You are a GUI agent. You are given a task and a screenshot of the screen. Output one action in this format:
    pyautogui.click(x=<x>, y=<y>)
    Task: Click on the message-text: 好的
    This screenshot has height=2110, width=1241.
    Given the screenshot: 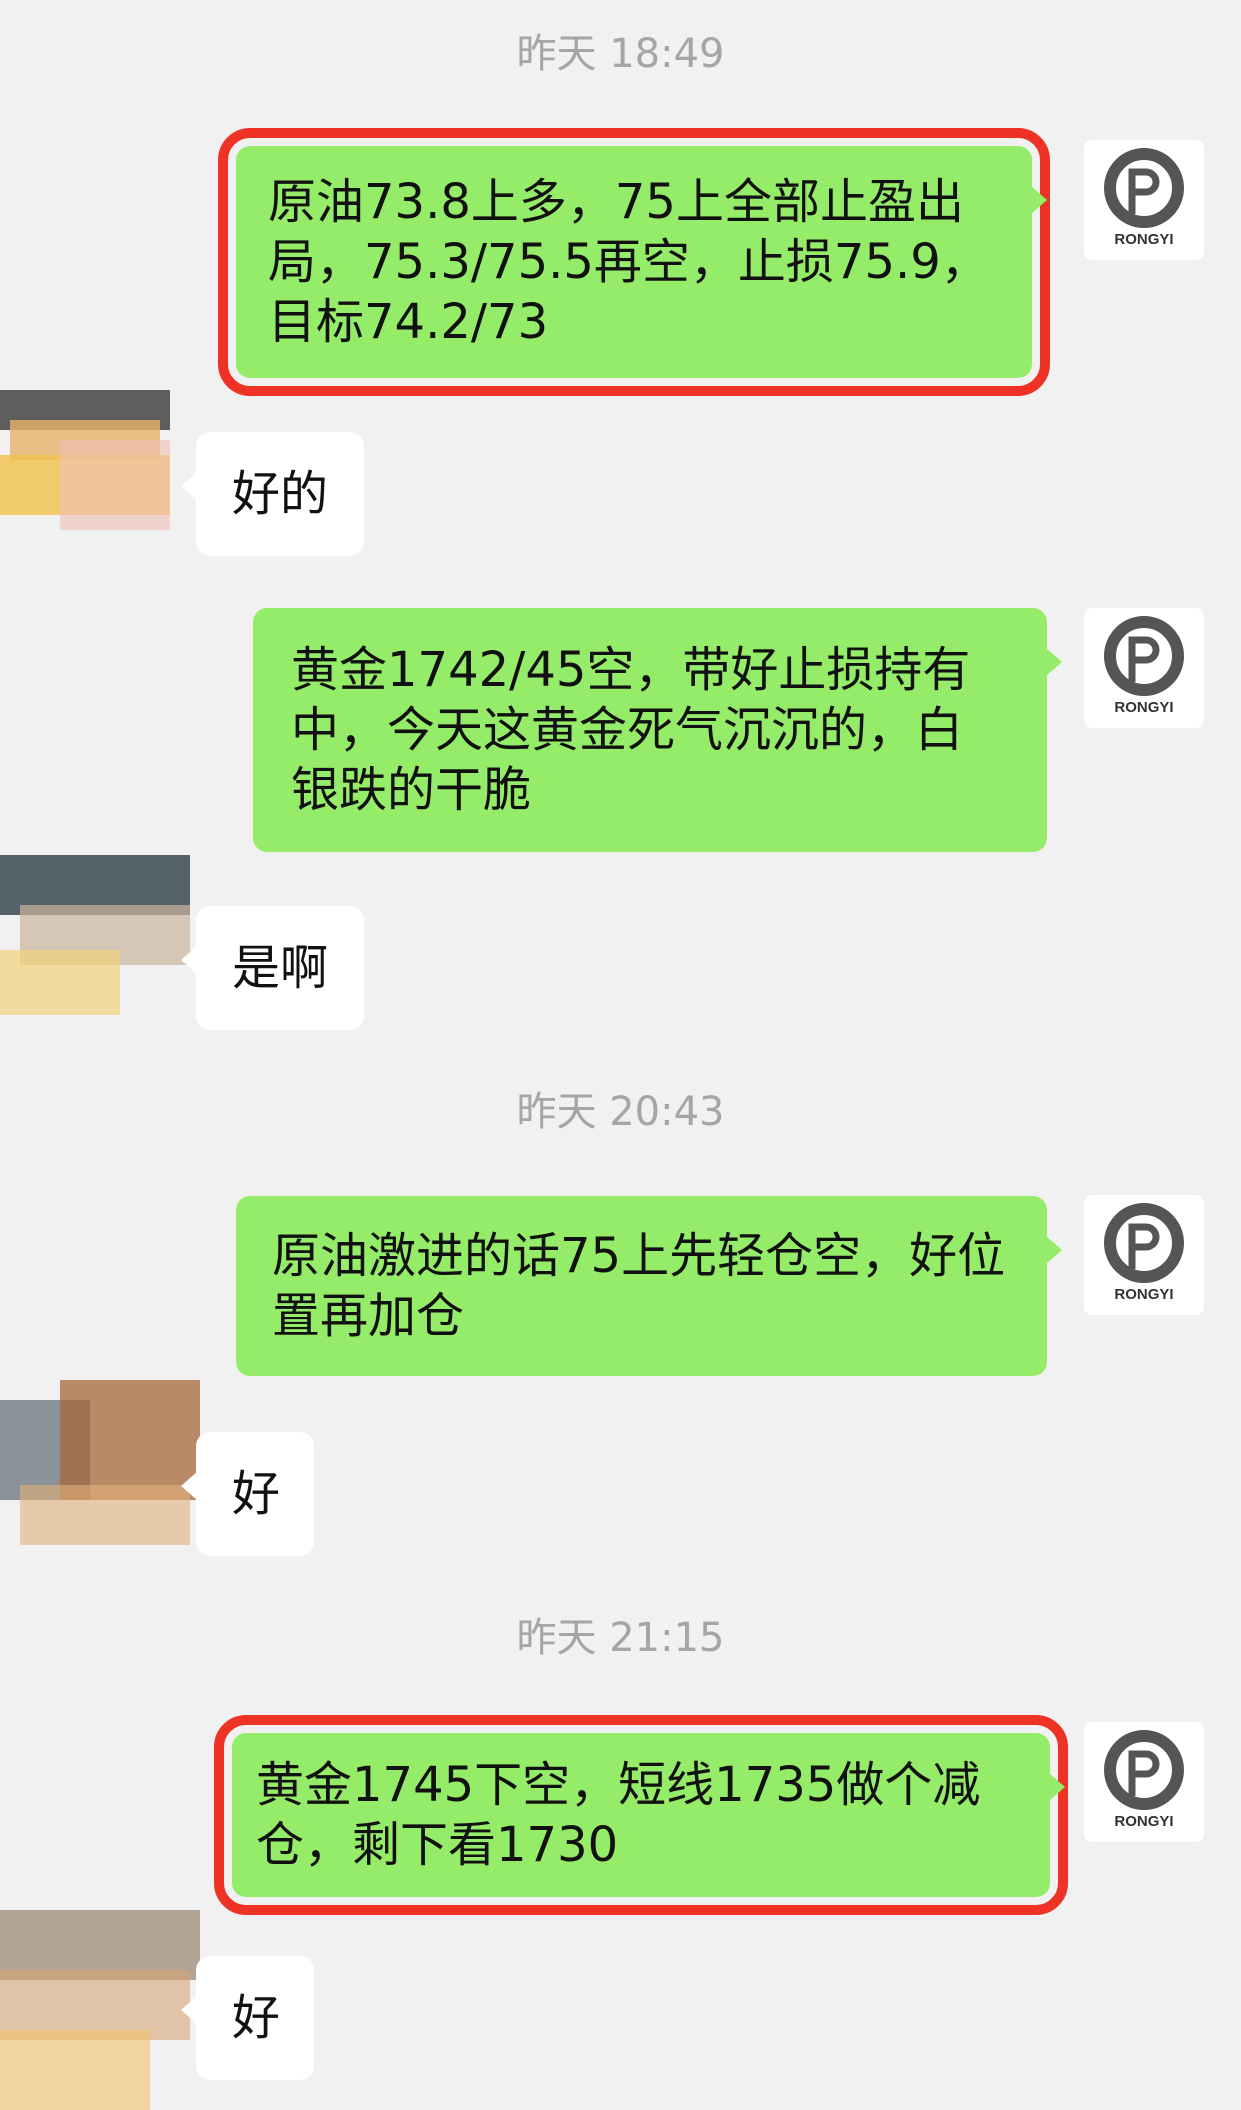 What is the action you would take?
    pyautogui.click(x=280, y=494)
    